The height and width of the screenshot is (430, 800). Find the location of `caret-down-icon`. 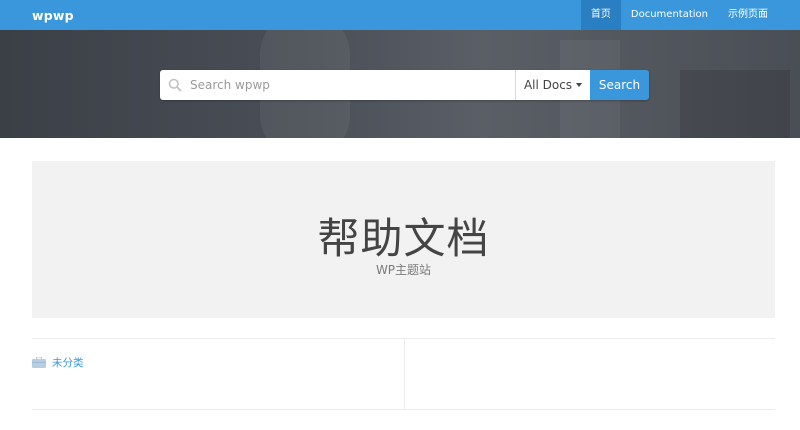

caret-down-icon is located at coordinates (579, 85).